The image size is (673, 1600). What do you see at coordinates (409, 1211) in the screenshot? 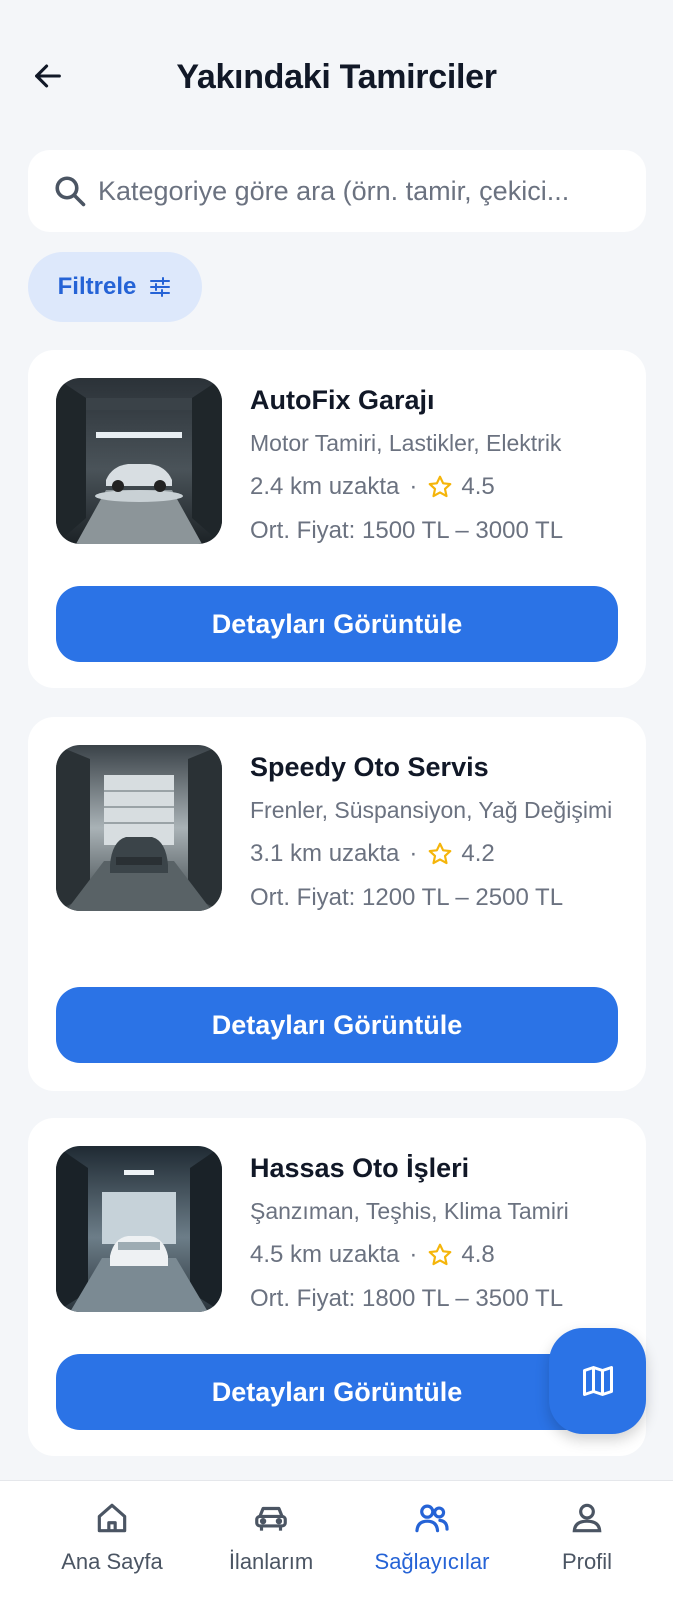
I see `provider-categories: Şanzıman, Teşhis, Klima Tamiri` at bounding box center [409, 1211].